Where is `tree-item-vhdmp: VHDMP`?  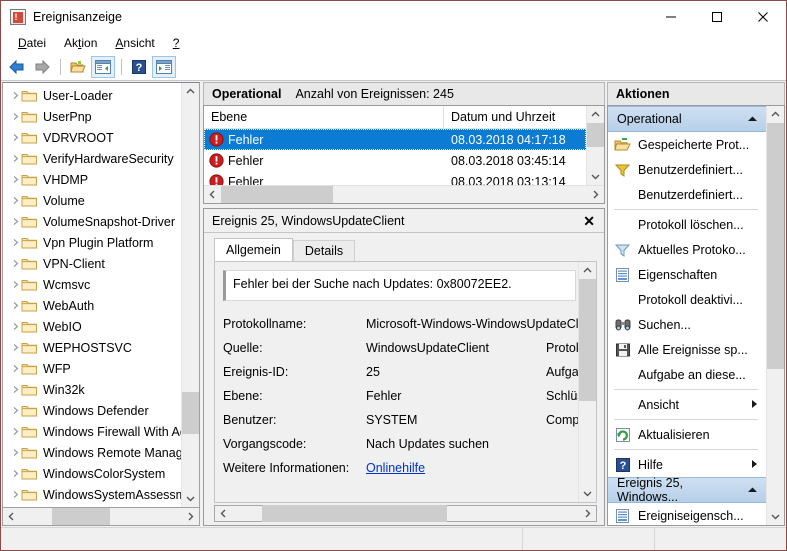
tree-item-vhdmp: VHDMP is located at coordinates (92, 179).